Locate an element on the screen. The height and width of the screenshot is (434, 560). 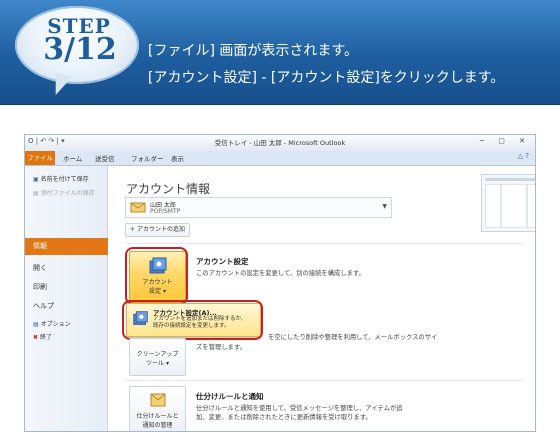
help-icon: △ ? is located at coordinates (523, 156).